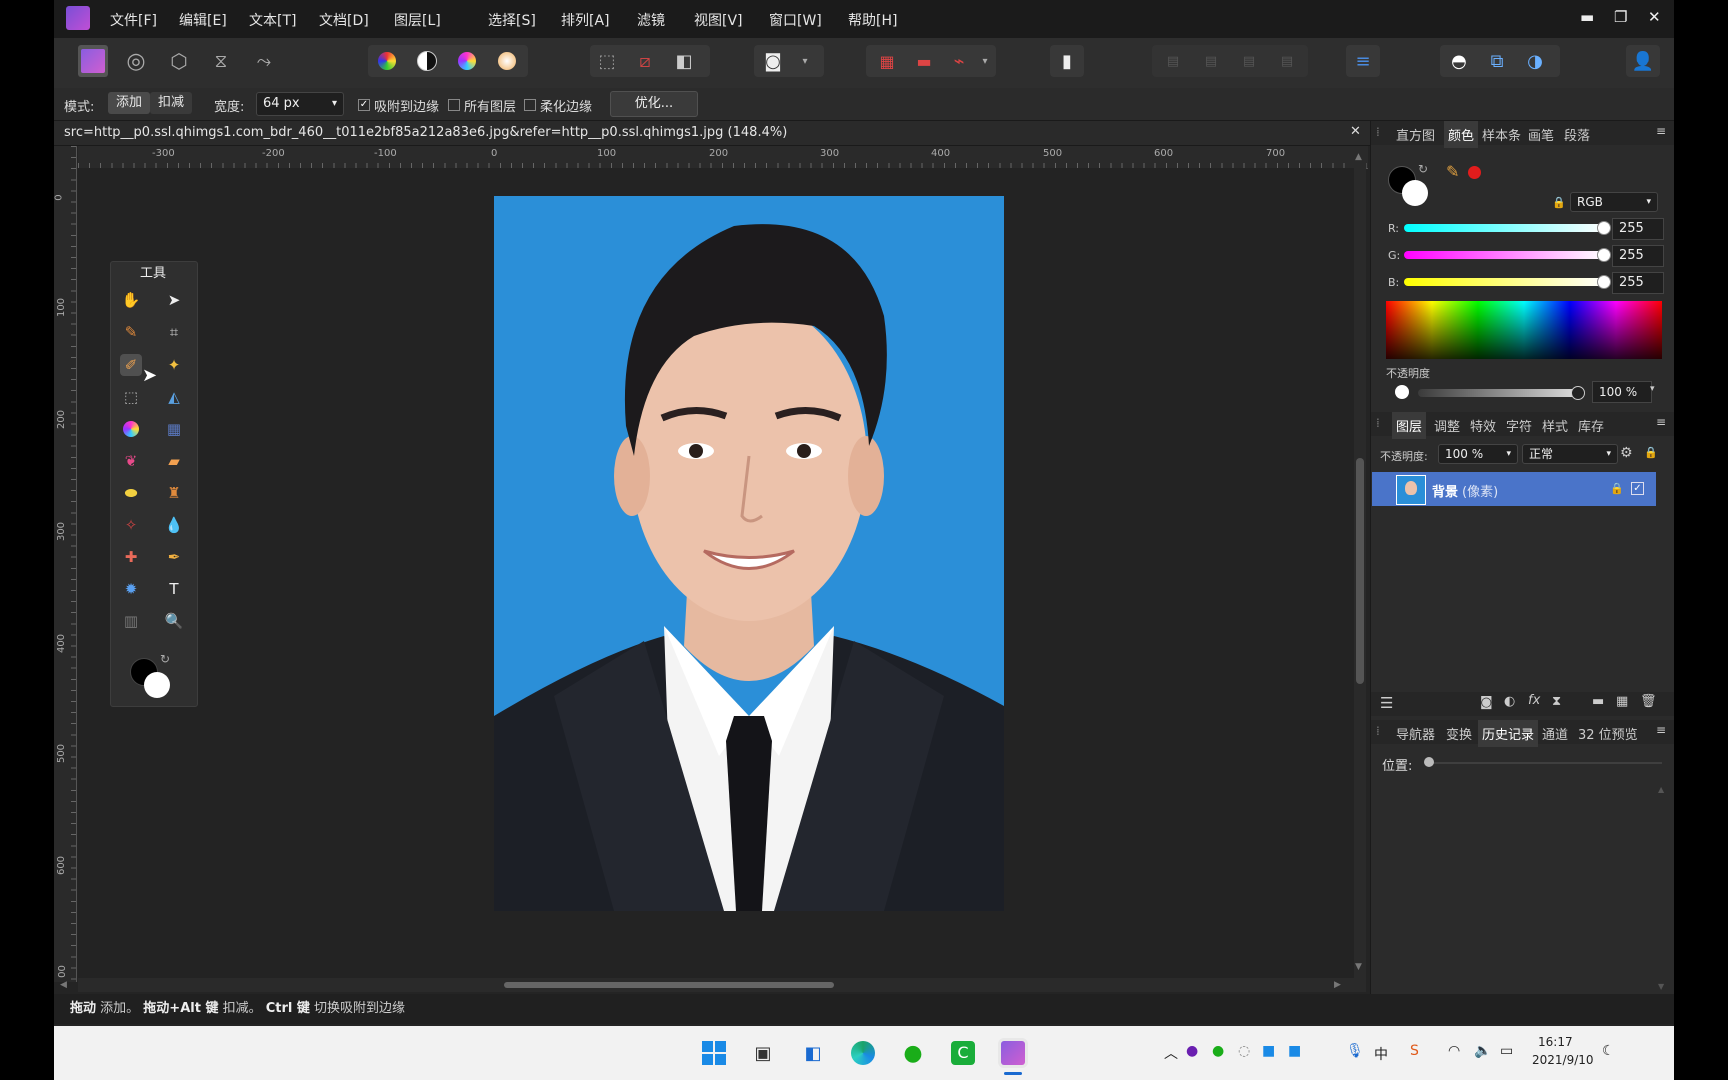 The width and height of the screenshot is (1728, 1080). Describe the element at coordinates (1452, 171) in the screenshot. I see `eyedropper-icon: ✎` at that location.